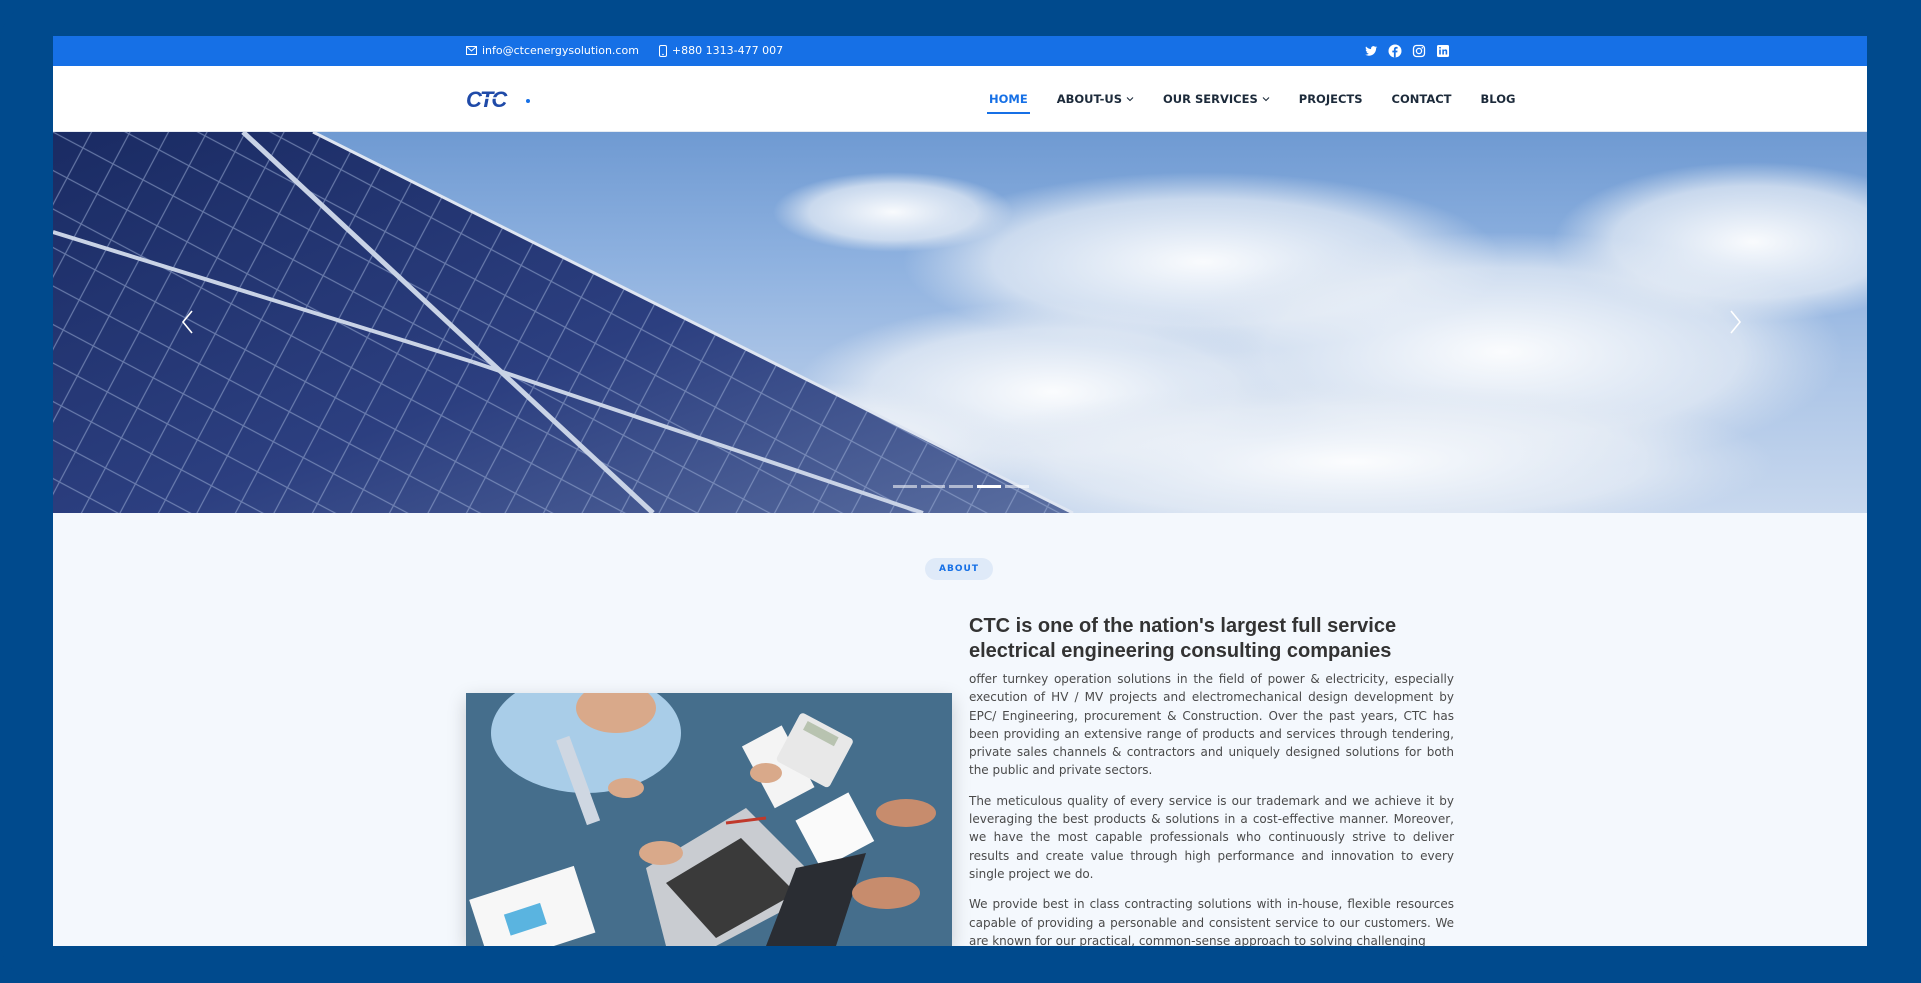 This screenshot has width=1921, height=983. I want to click on envelope-icon, so click(471, 50).